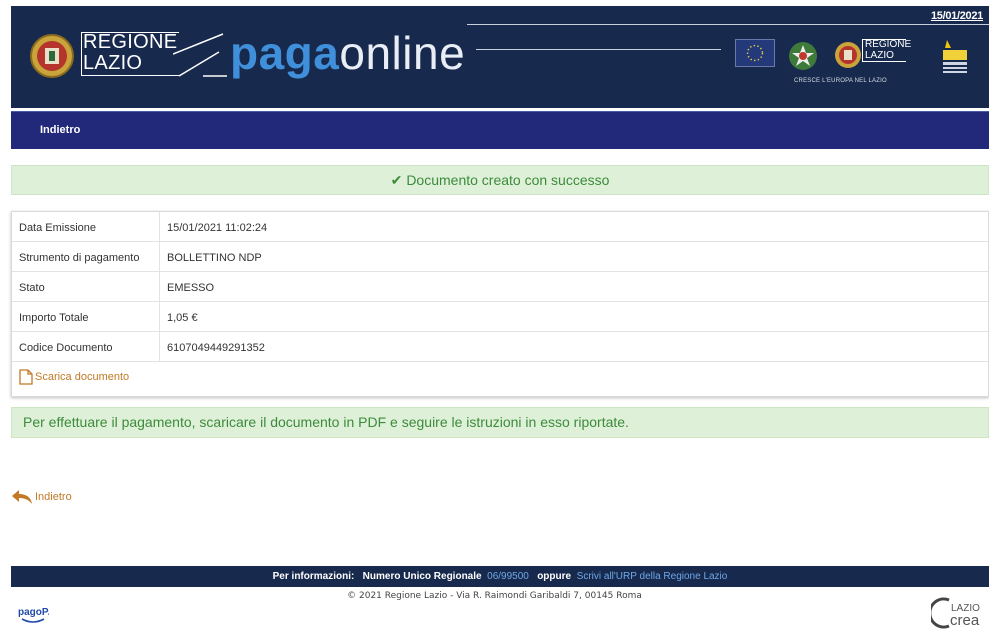 The image size is (989, 633). What do you see at coordinates (500, 347) in the screenshot?
I see `table-row: Codice Documento 6107049449291352` at bounding box center [500, 347].